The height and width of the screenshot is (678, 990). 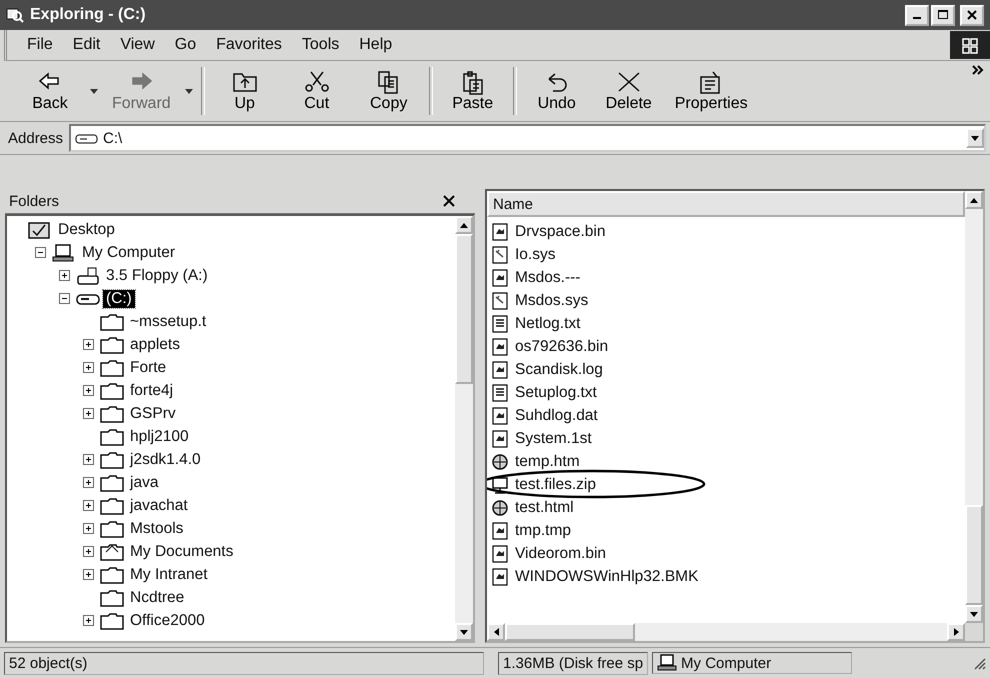 I want to click on dropdown-caret-icon, so click(x=94, y=91).